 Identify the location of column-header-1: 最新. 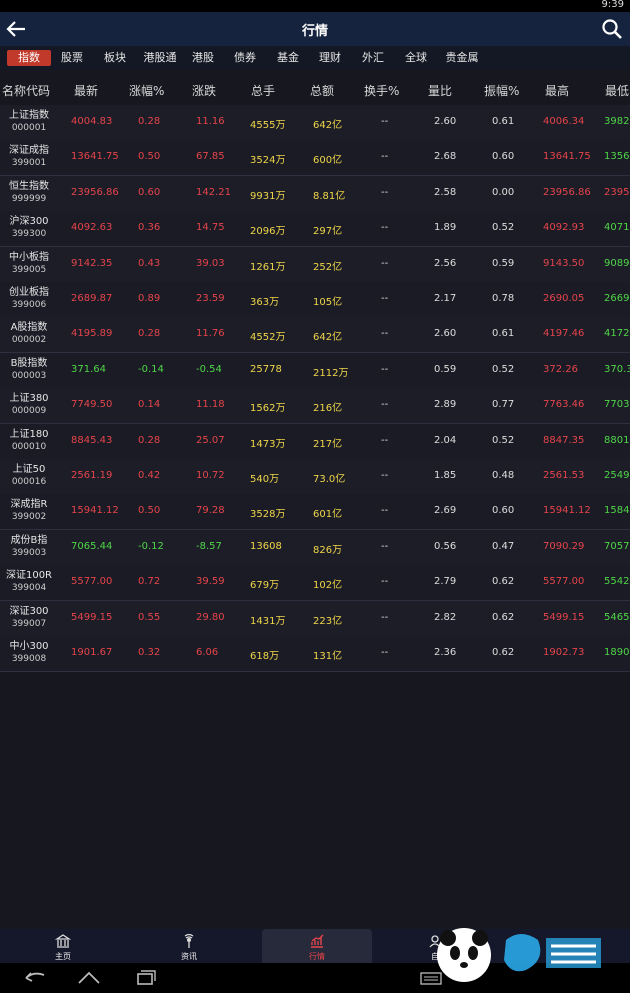
(86, 90).